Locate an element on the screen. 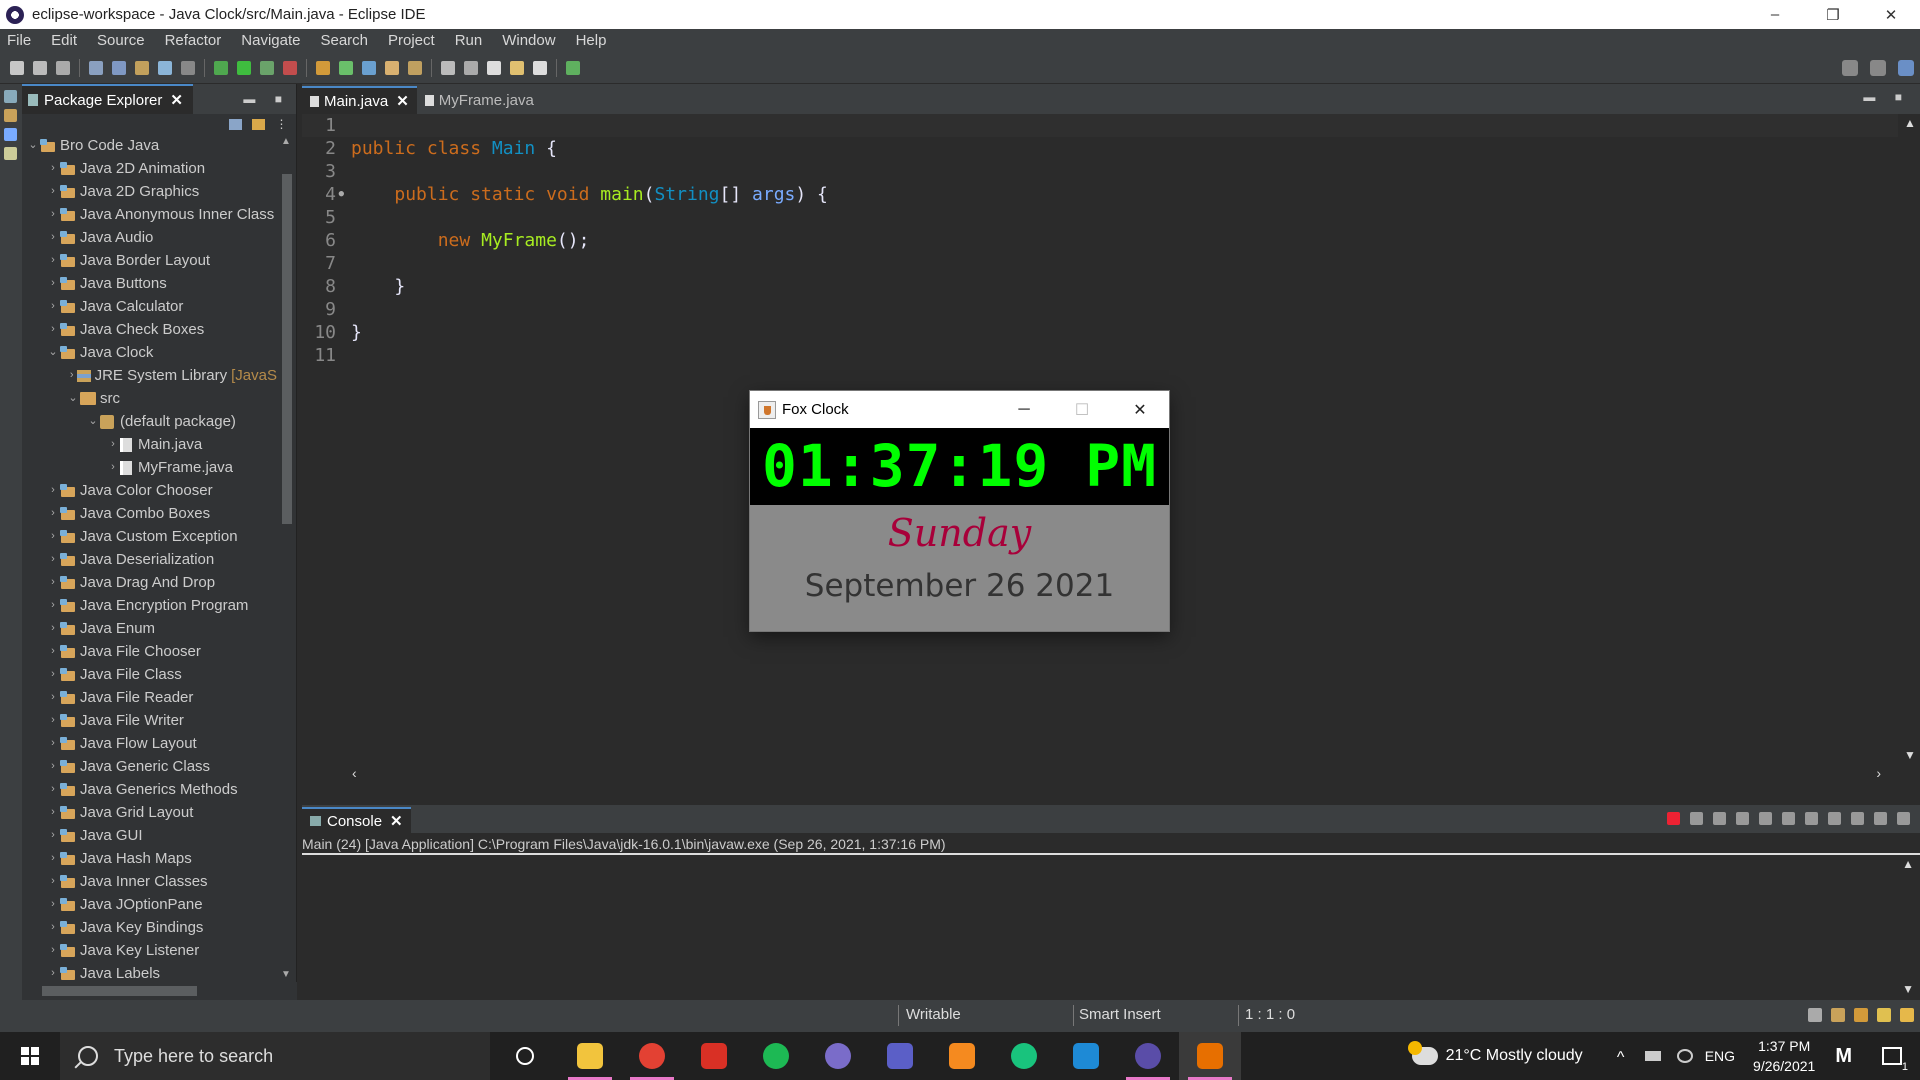 The height and width of the screenshot is (1080, 1920). menu-project: Project is located at coordinates (411, 40).